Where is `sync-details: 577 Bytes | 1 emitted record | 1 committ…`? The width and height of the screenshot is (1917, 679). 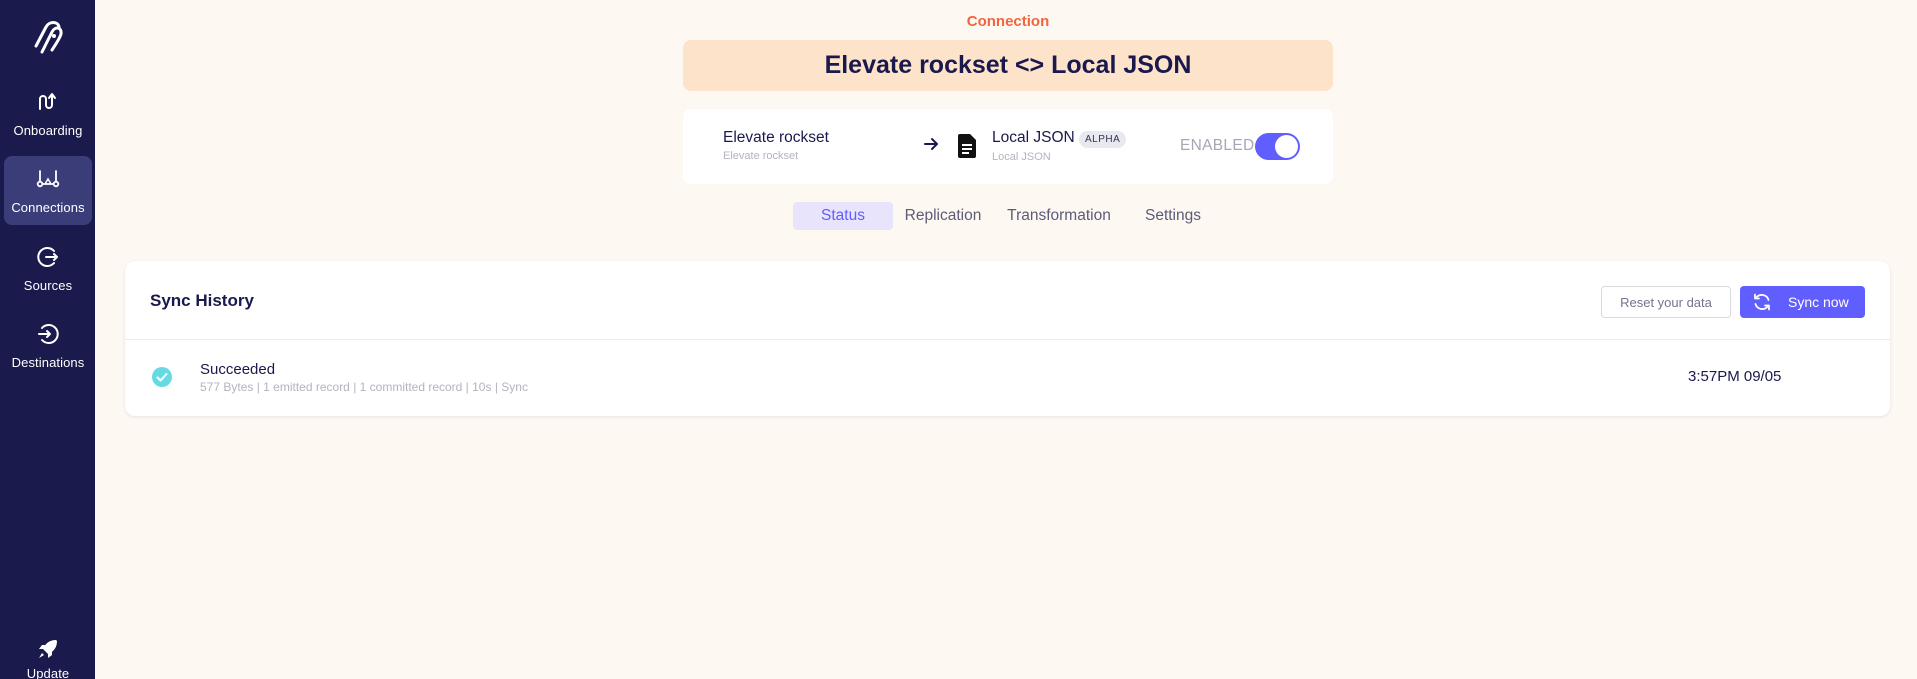 sync-details: 577 Bytes | 1 emitted record | 1 committ… is located at coordinates (364, 387).